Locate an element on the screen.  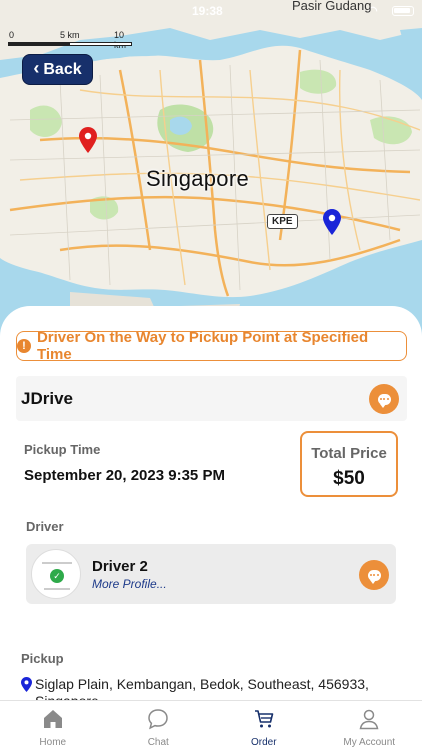
driver-chat-button is located at coordinates (374, 575).